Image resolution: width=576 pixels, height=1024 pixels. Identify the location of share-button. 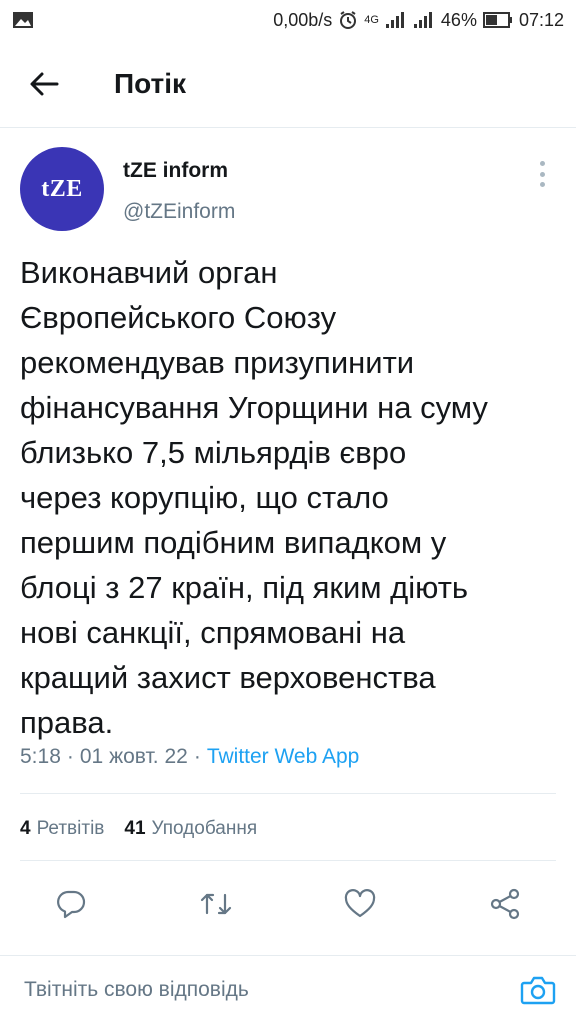
(505, 904).